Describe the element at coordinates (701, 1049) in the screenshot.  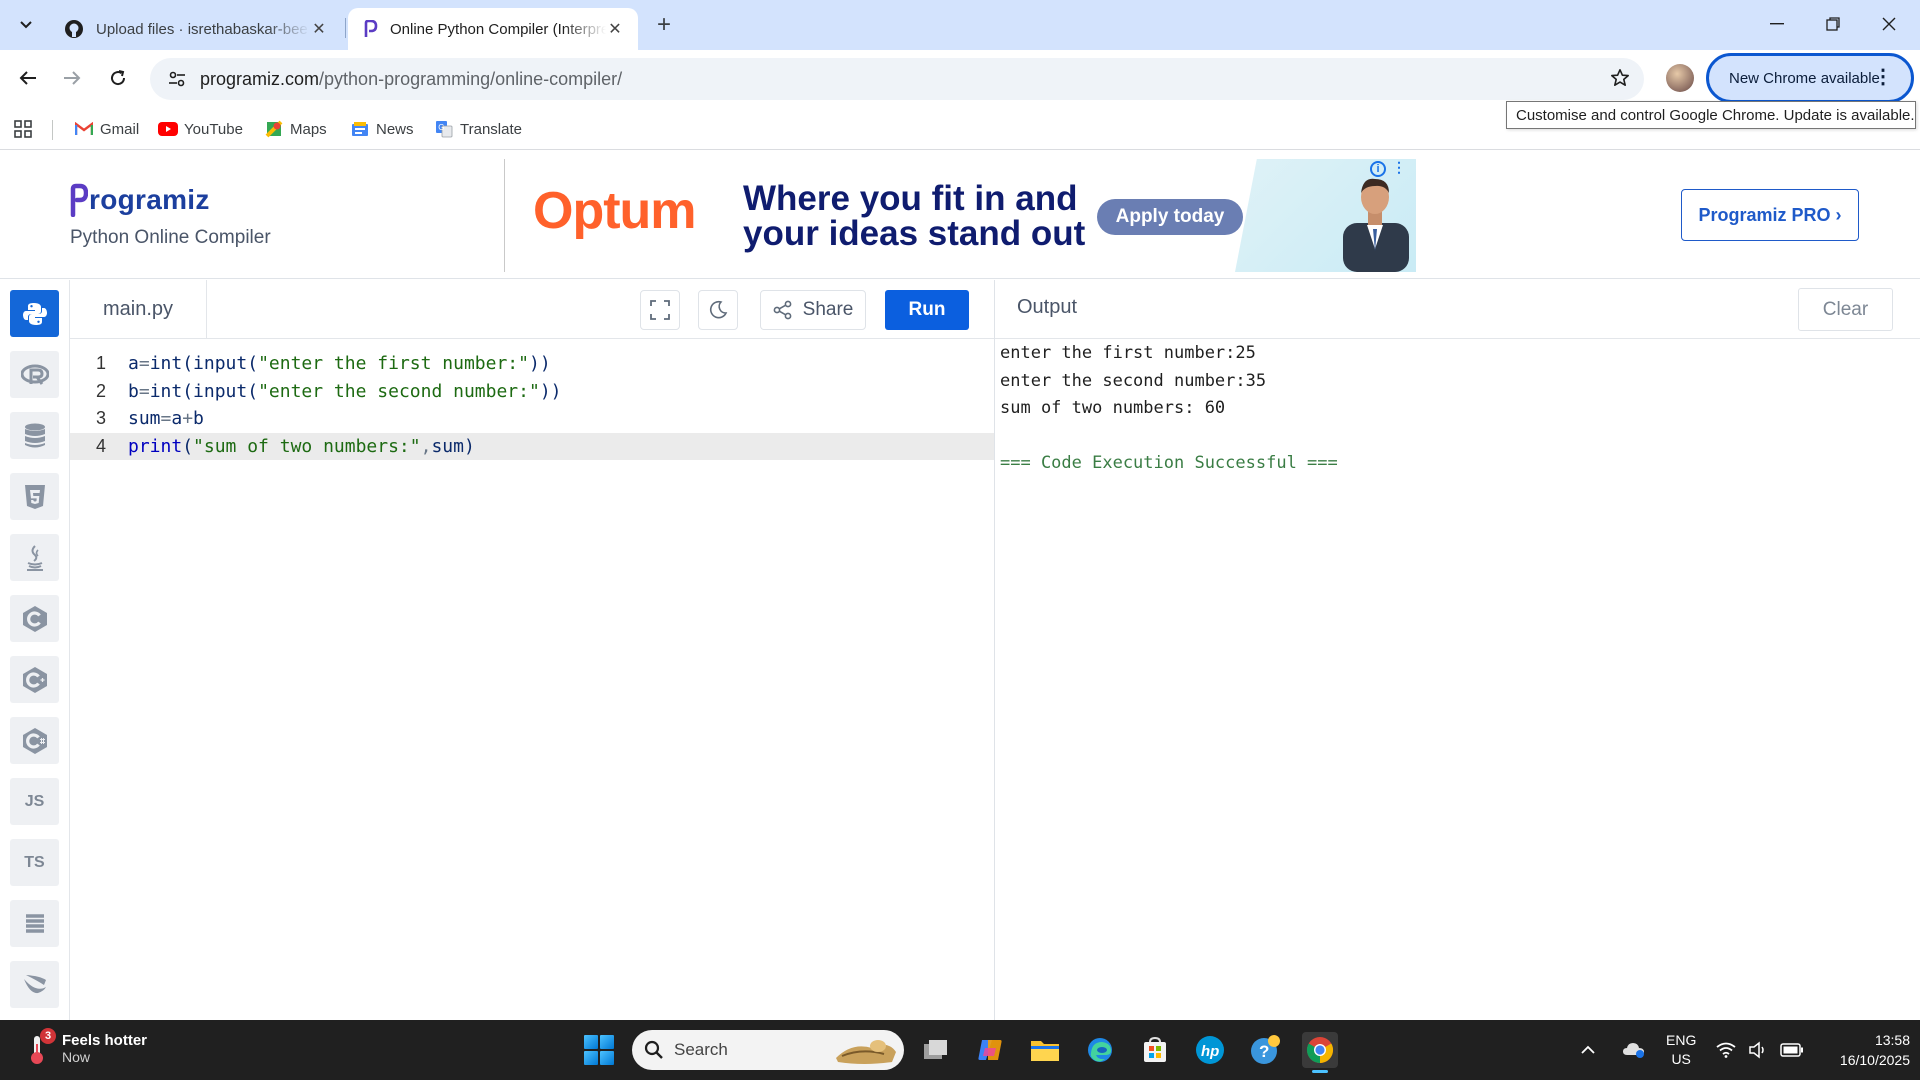
I see `search-placeholder: Search` at that location.